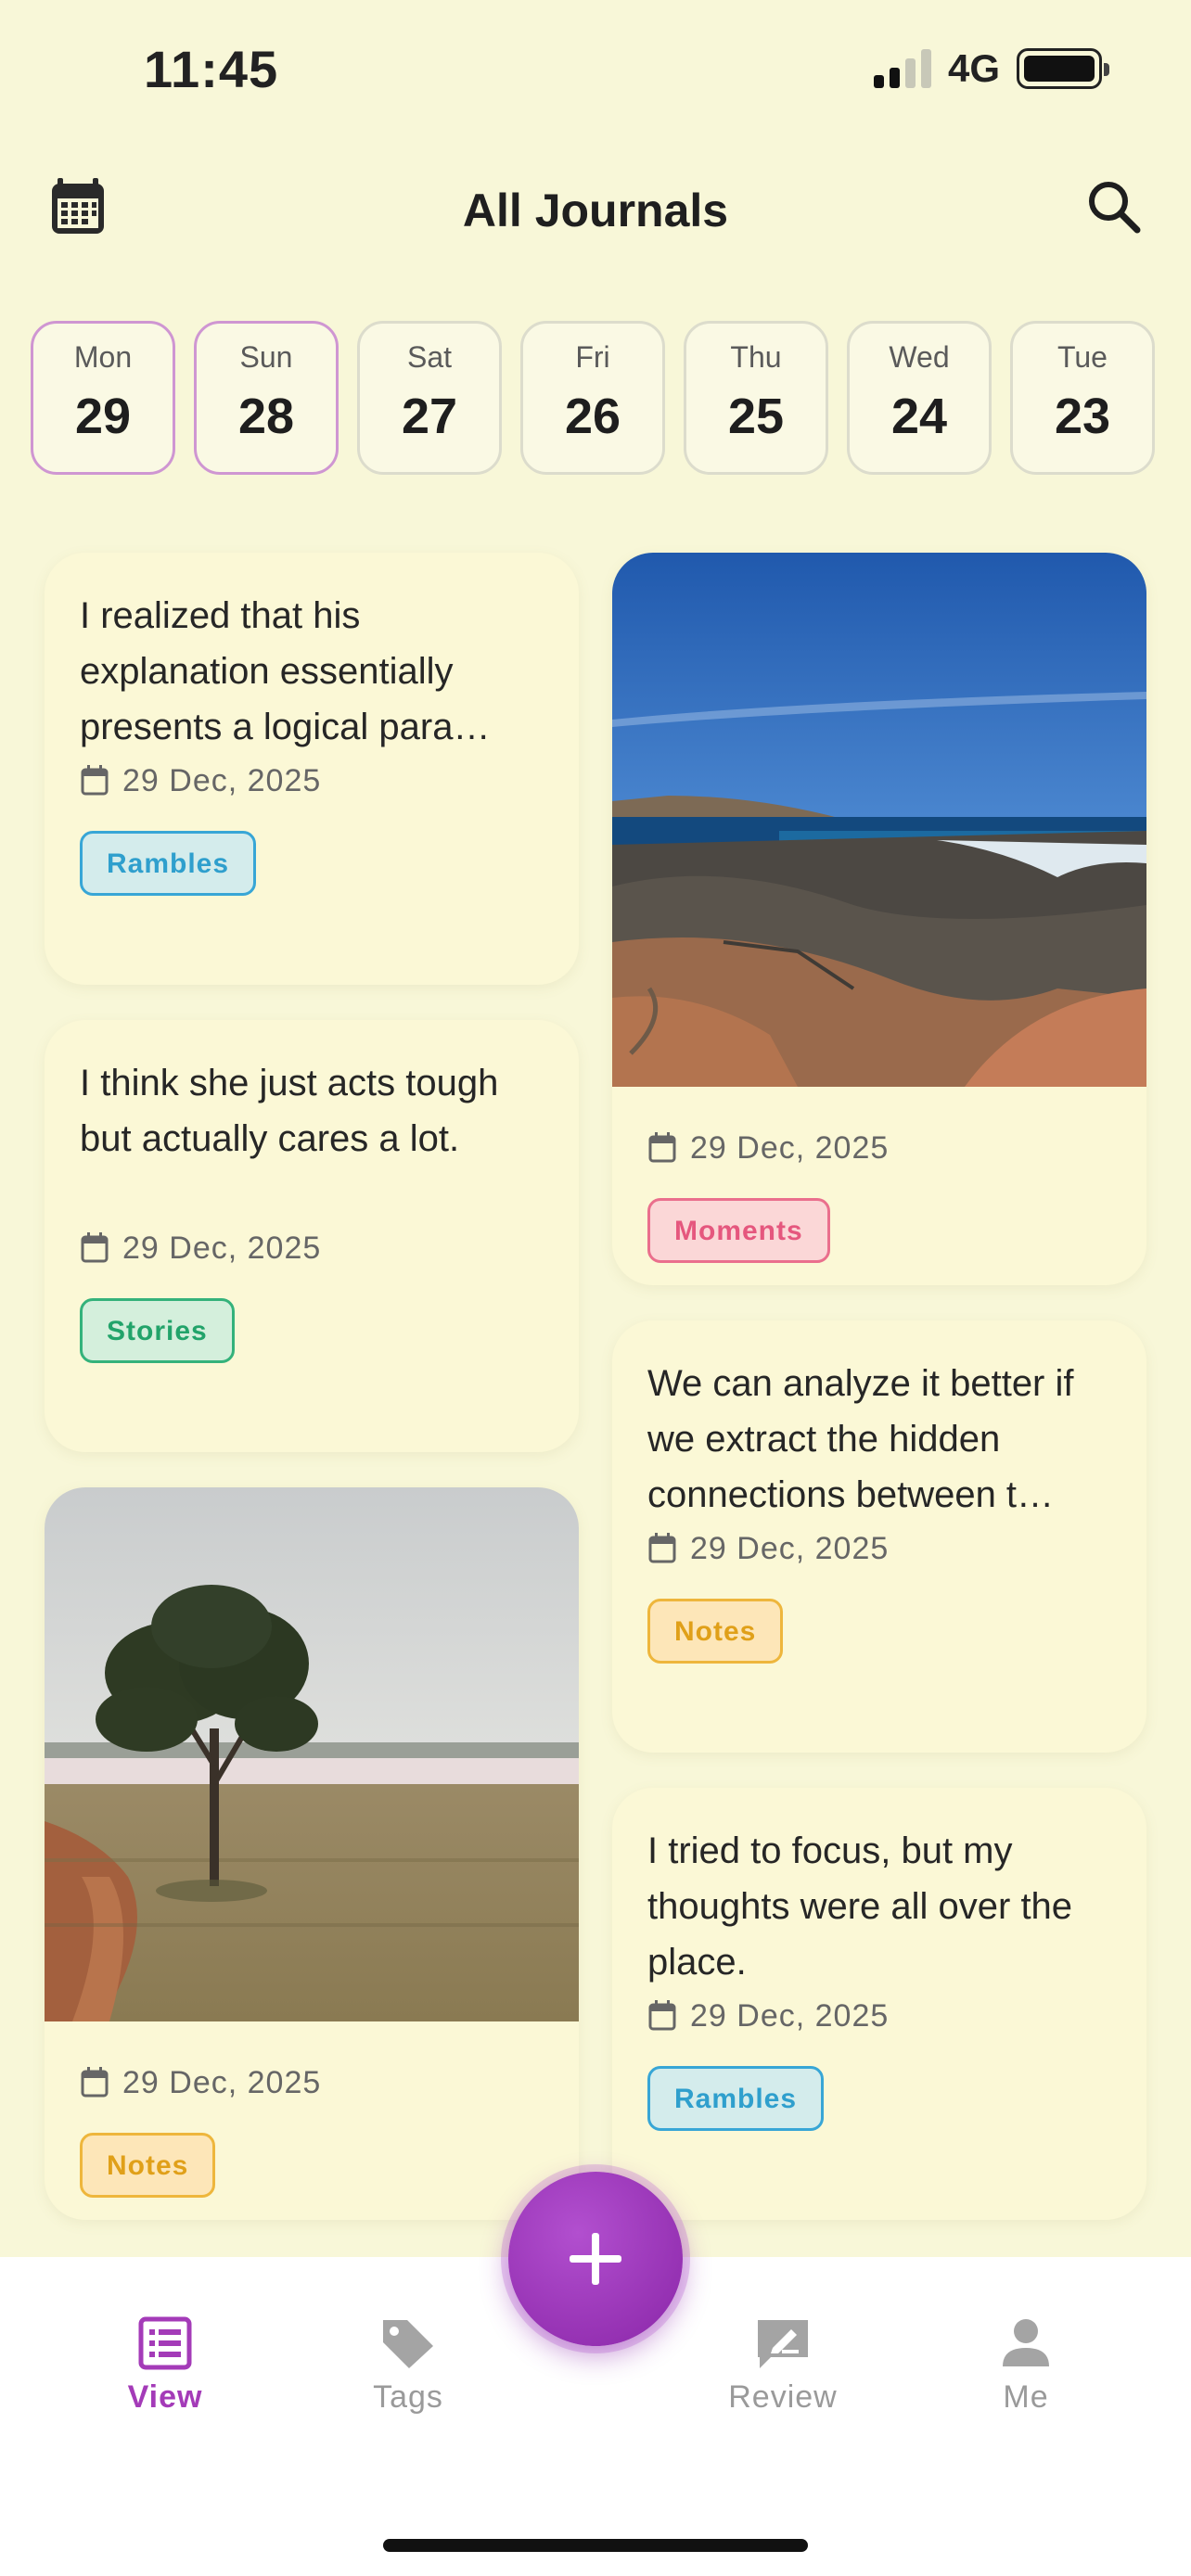 The image size is (1191, 2576). Describe the element at coordinates (879, 820) in the screenshot. I see `entry-photo-coast` at that location.